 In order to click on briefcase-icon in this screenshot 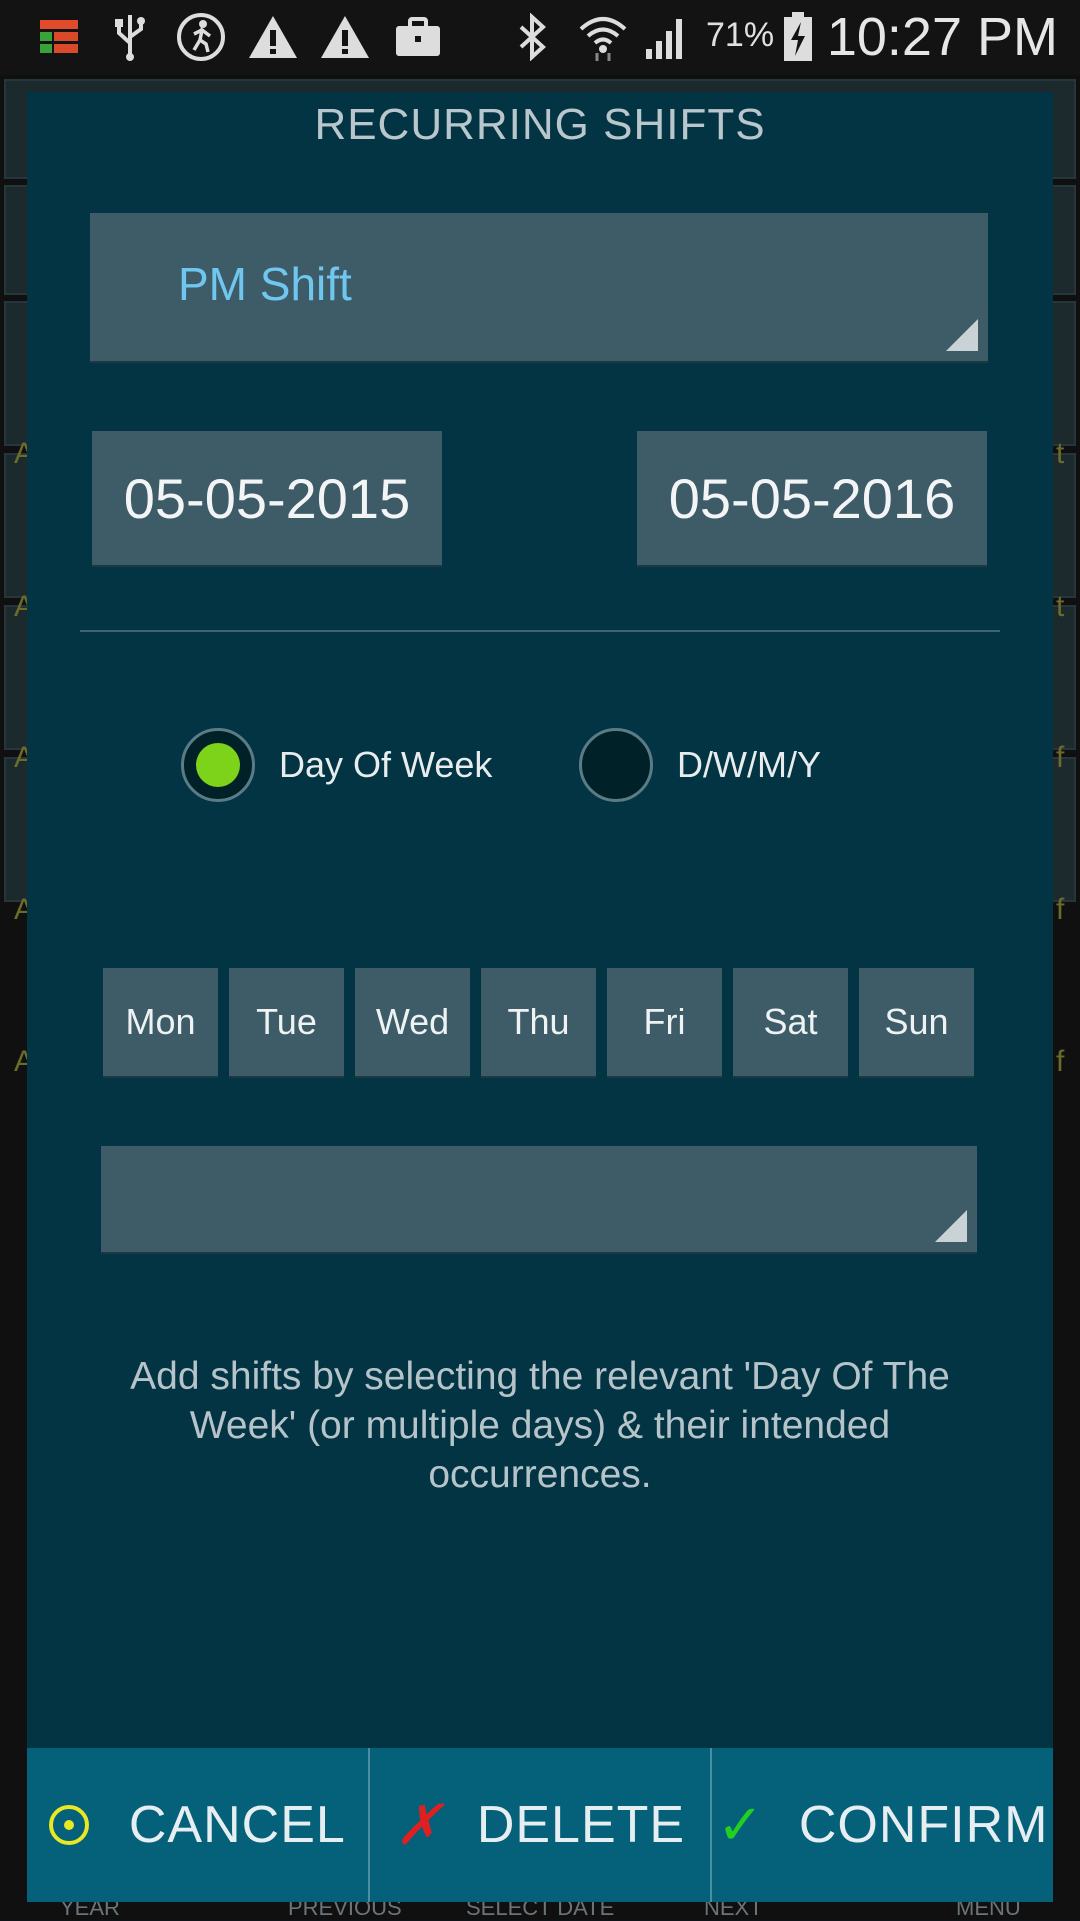, I will do `click(418, 37)`.